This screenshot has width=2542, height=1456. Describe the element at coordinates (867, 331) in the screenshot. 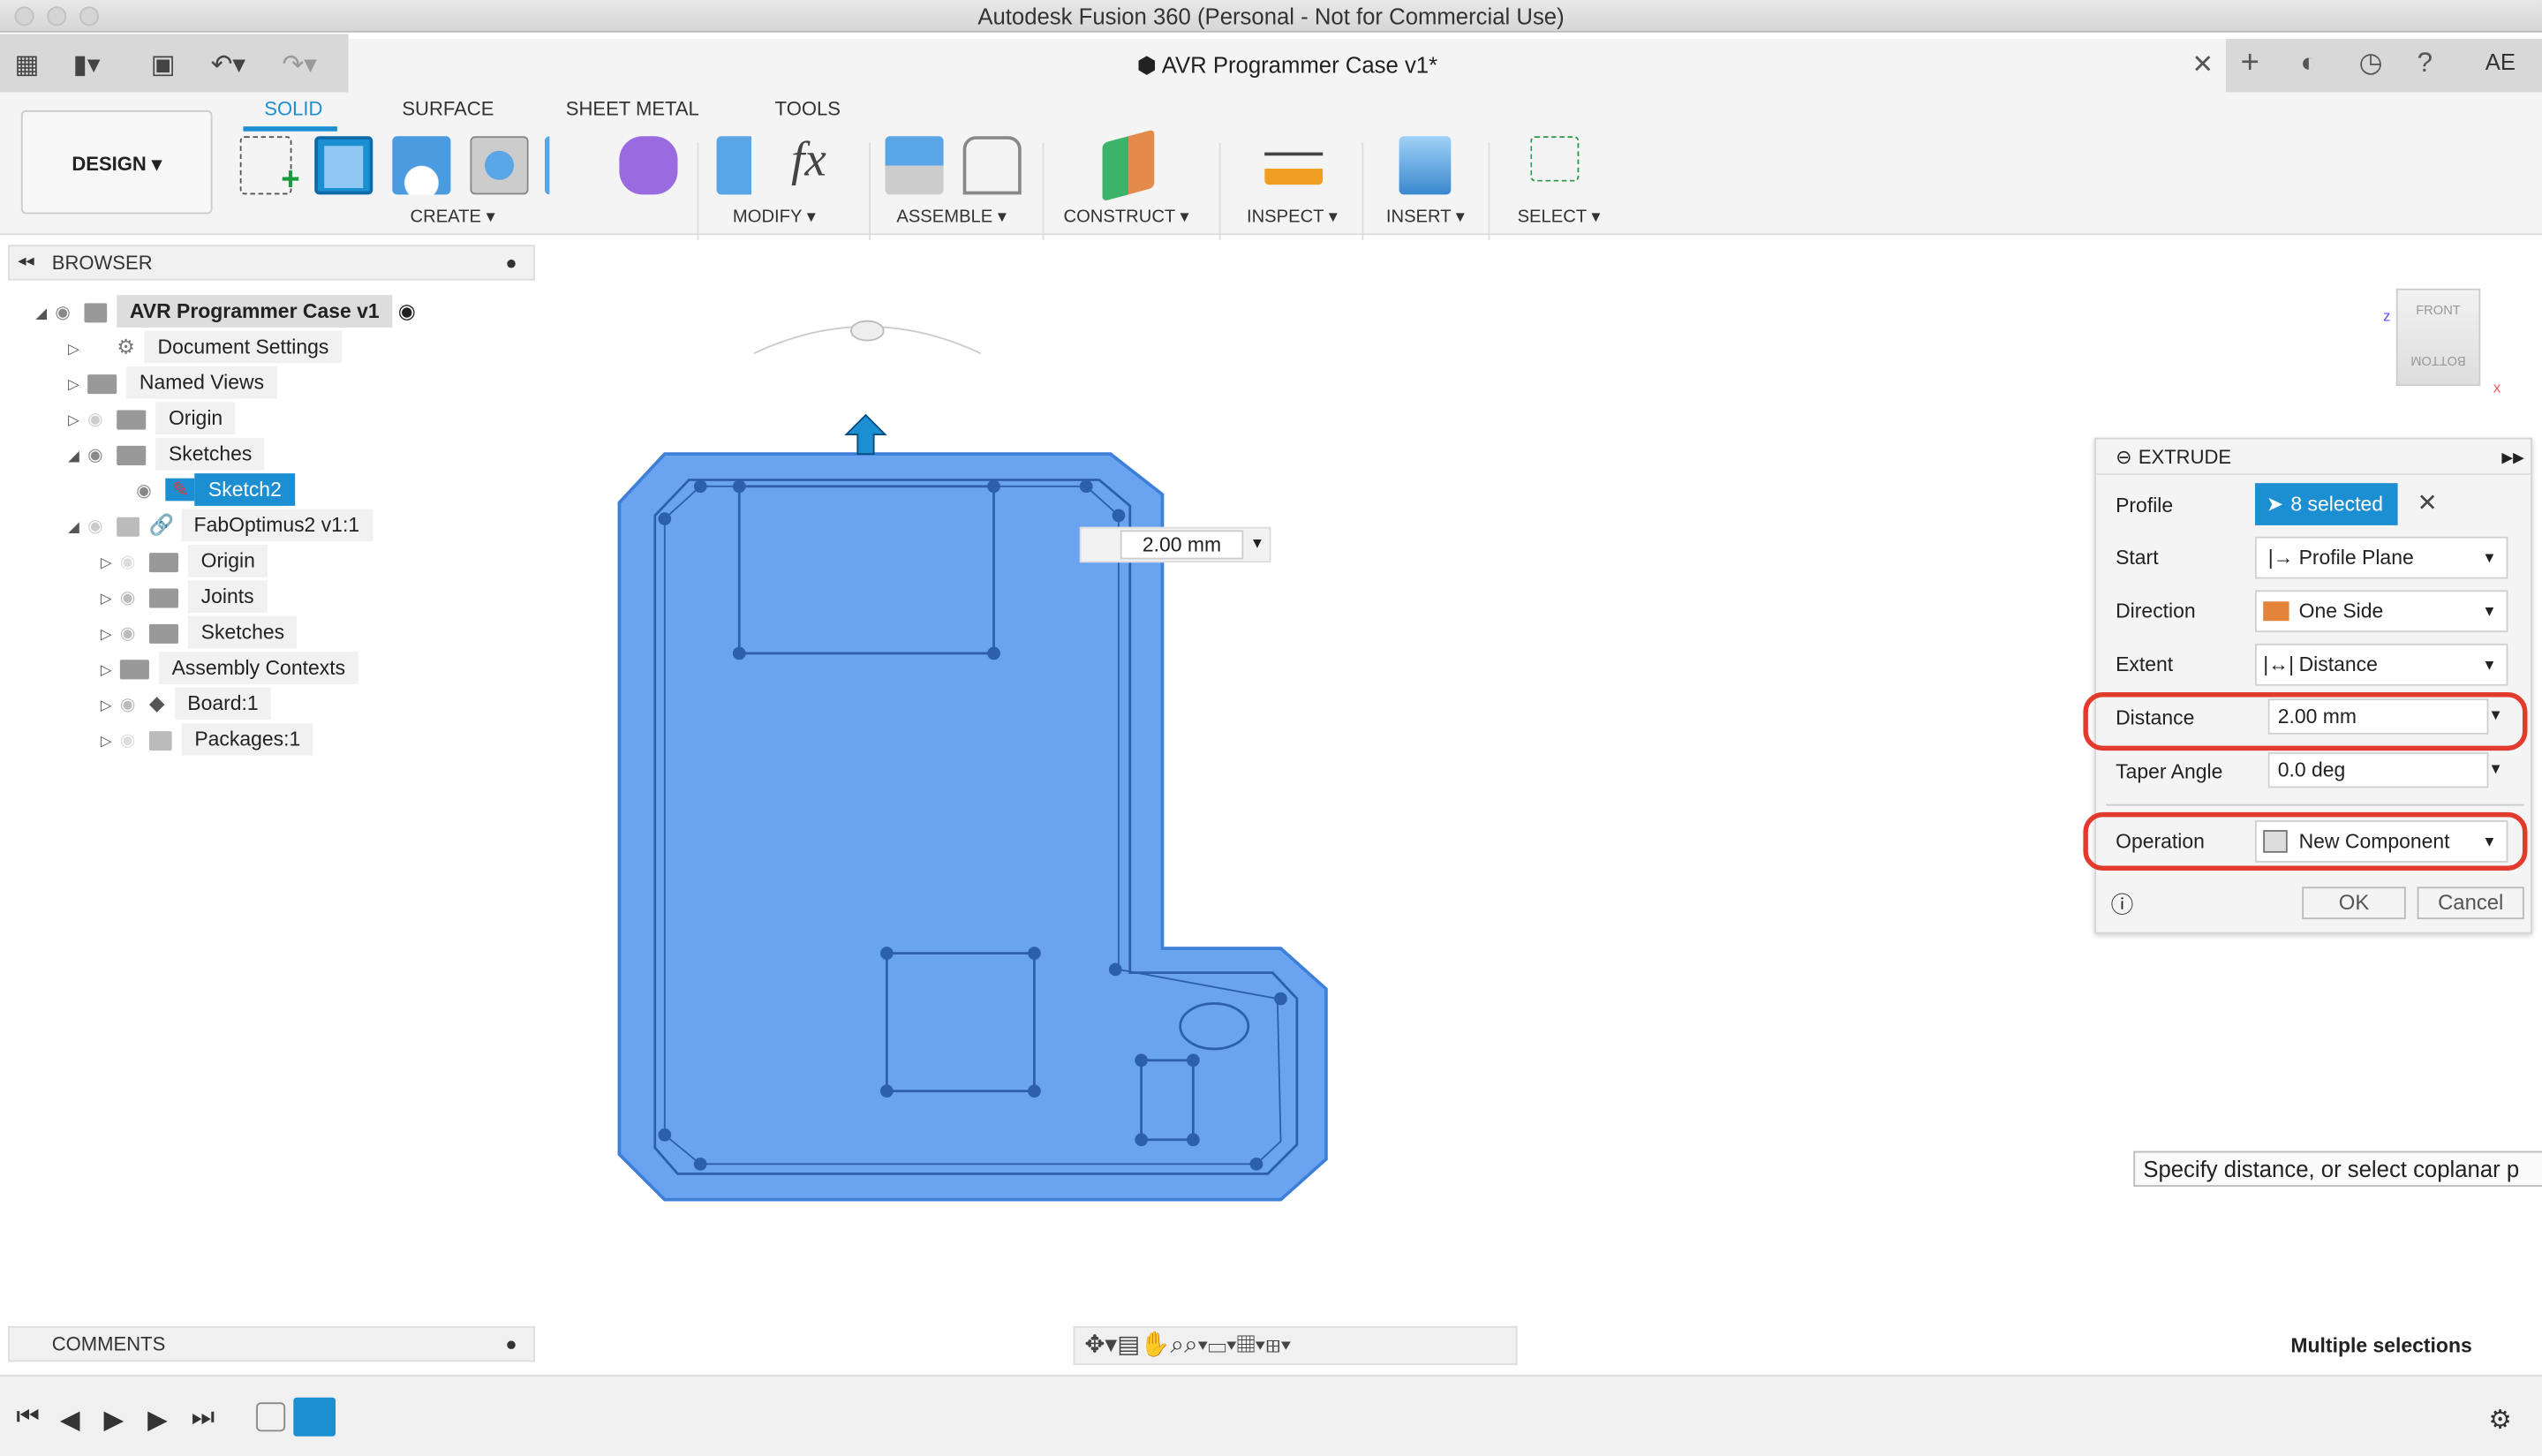

I see `rotate-handle` at that location.